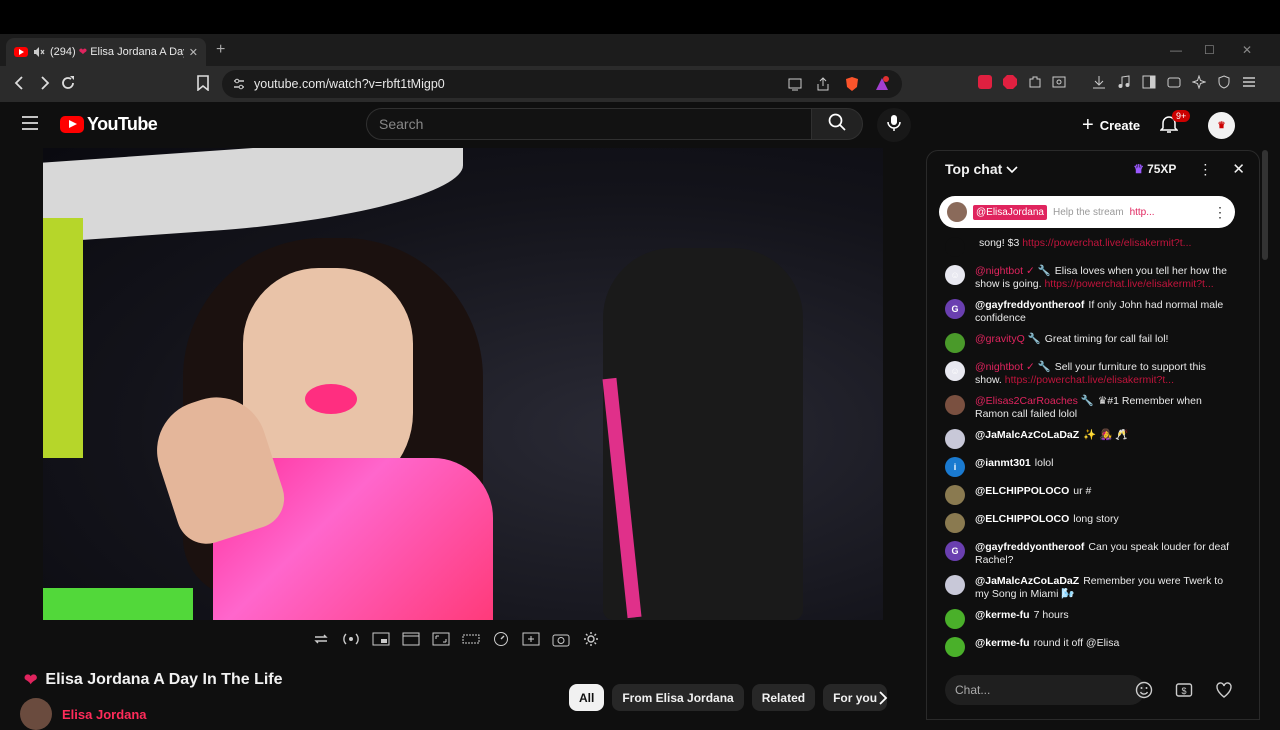 The image size is (1280, 730). What do you see at coordinates (1003, 463) in the screenshot?
I see `chat-author: @ianmt301` at bounding box center [1003, 463].